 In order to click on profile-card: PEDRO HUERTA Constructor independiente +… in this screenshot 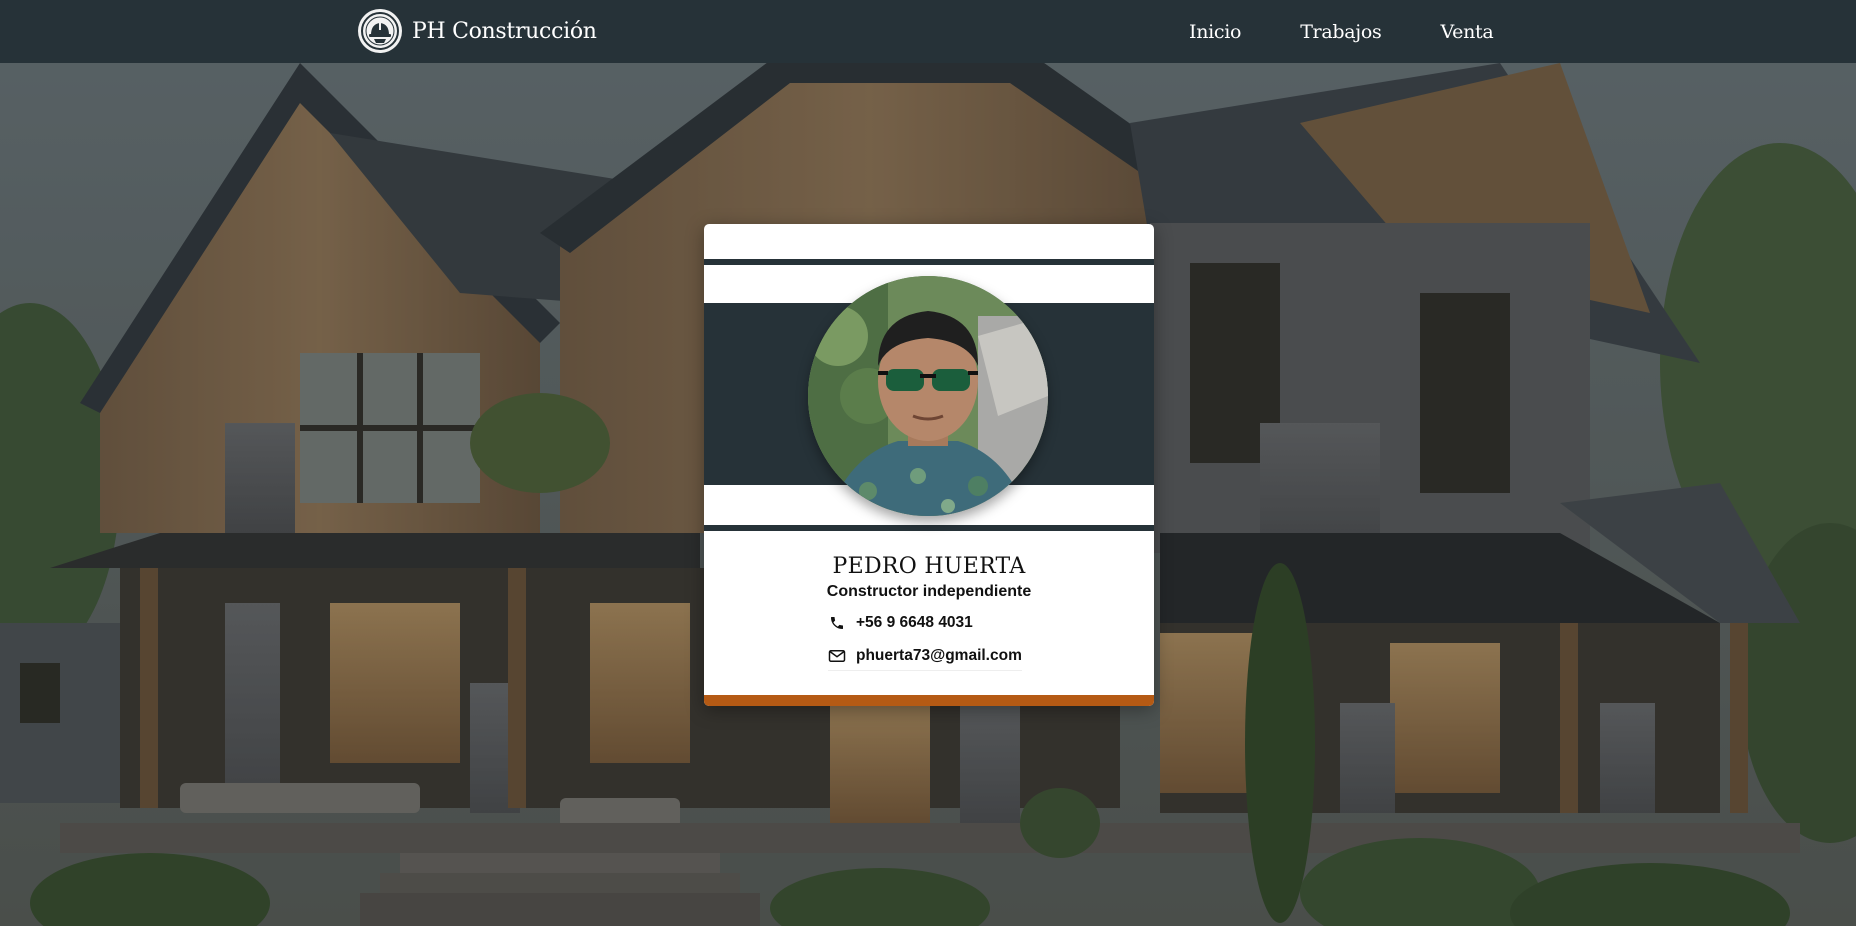, I will do `click(929, 465)`.